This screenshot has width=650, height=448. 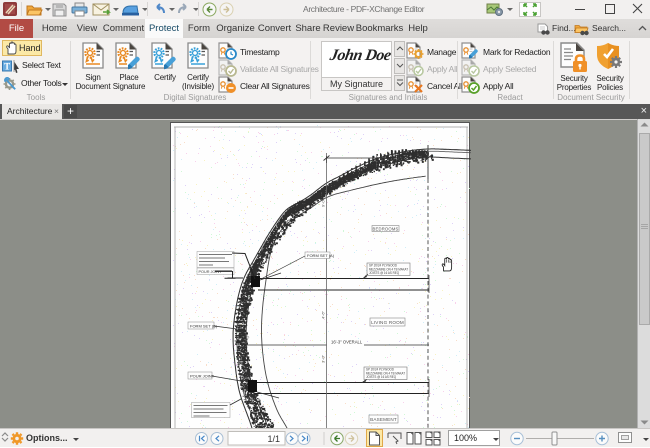 I want to click on svg-text: FORM SET (A), so click(x=321, y=255).